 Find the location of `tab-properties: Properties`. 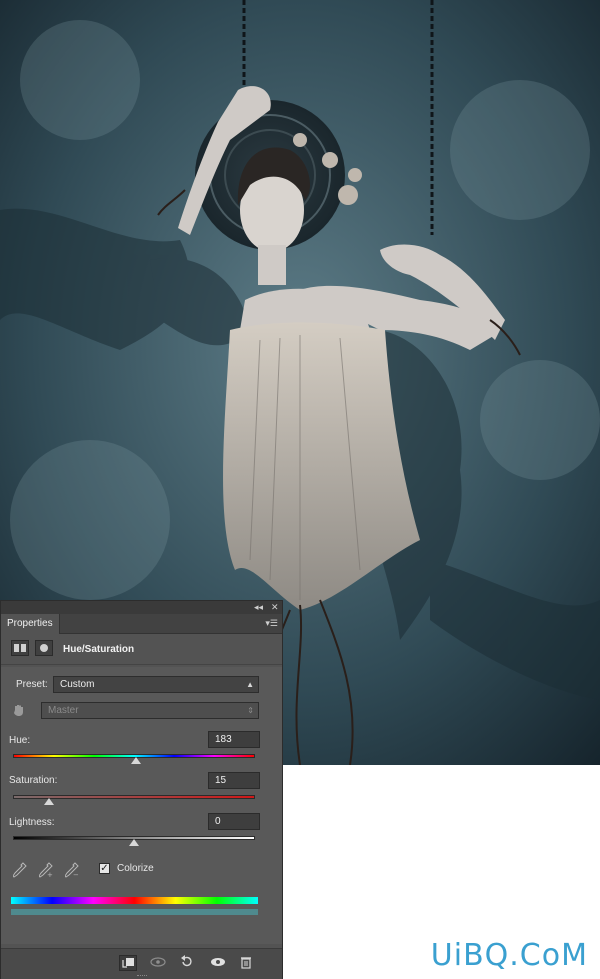

tab-properties: Properties is located at coordinates (30, 624).